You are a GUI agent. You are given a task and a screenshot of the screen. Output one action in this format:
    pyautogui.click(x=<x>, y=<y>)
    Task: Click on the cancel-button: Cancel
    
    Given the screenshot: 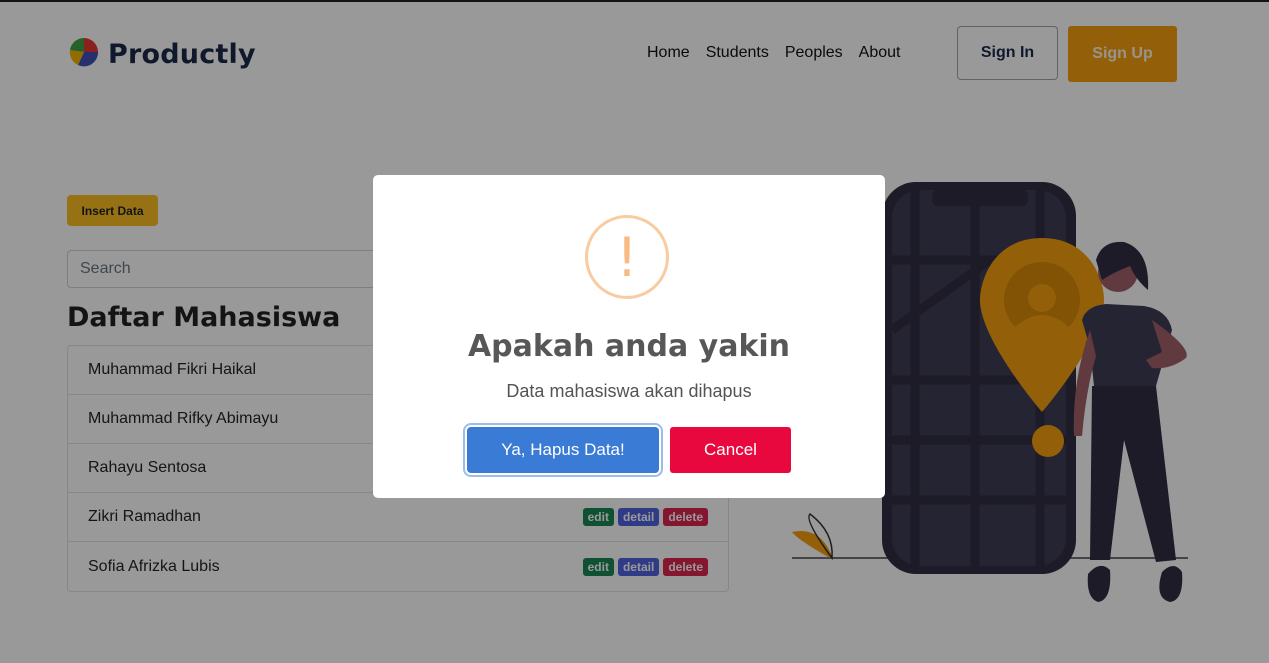 What is the action you would take?
    pyautogui.click(x=730, y=450)
    